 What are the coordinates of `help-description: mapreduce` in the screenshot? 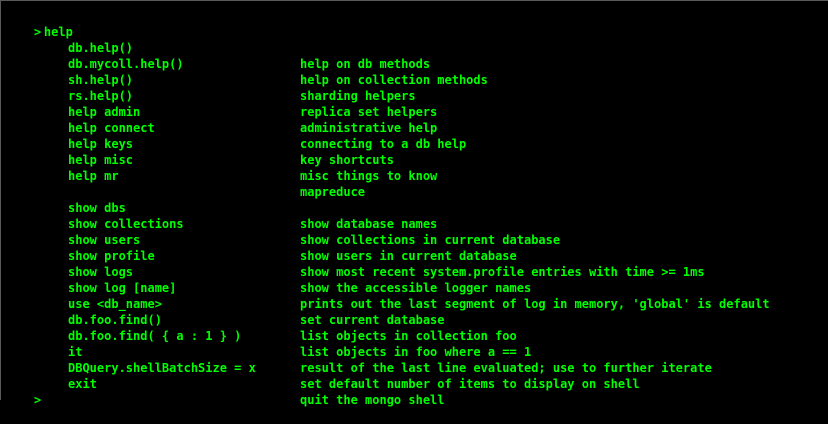 It's located at (333, 192).